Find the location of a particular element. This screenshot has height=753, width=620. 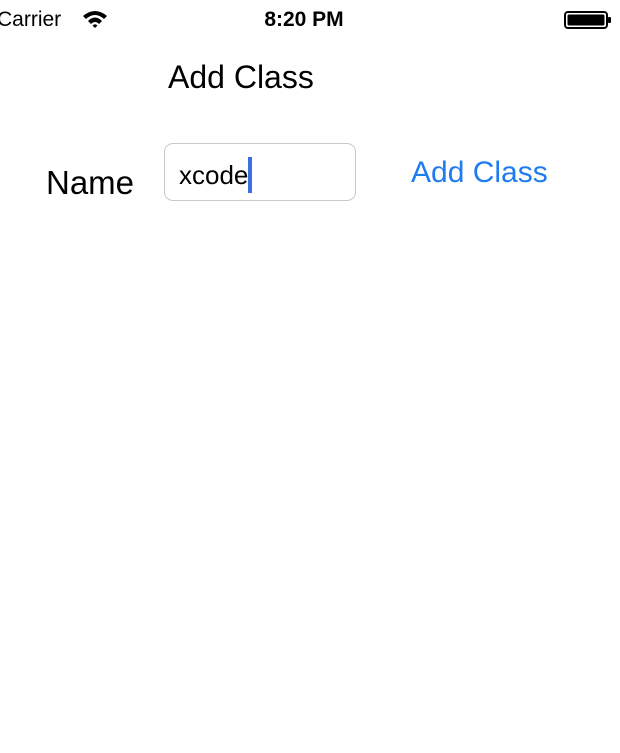

name-input-value: xcode is located at coordinates (214, 175).